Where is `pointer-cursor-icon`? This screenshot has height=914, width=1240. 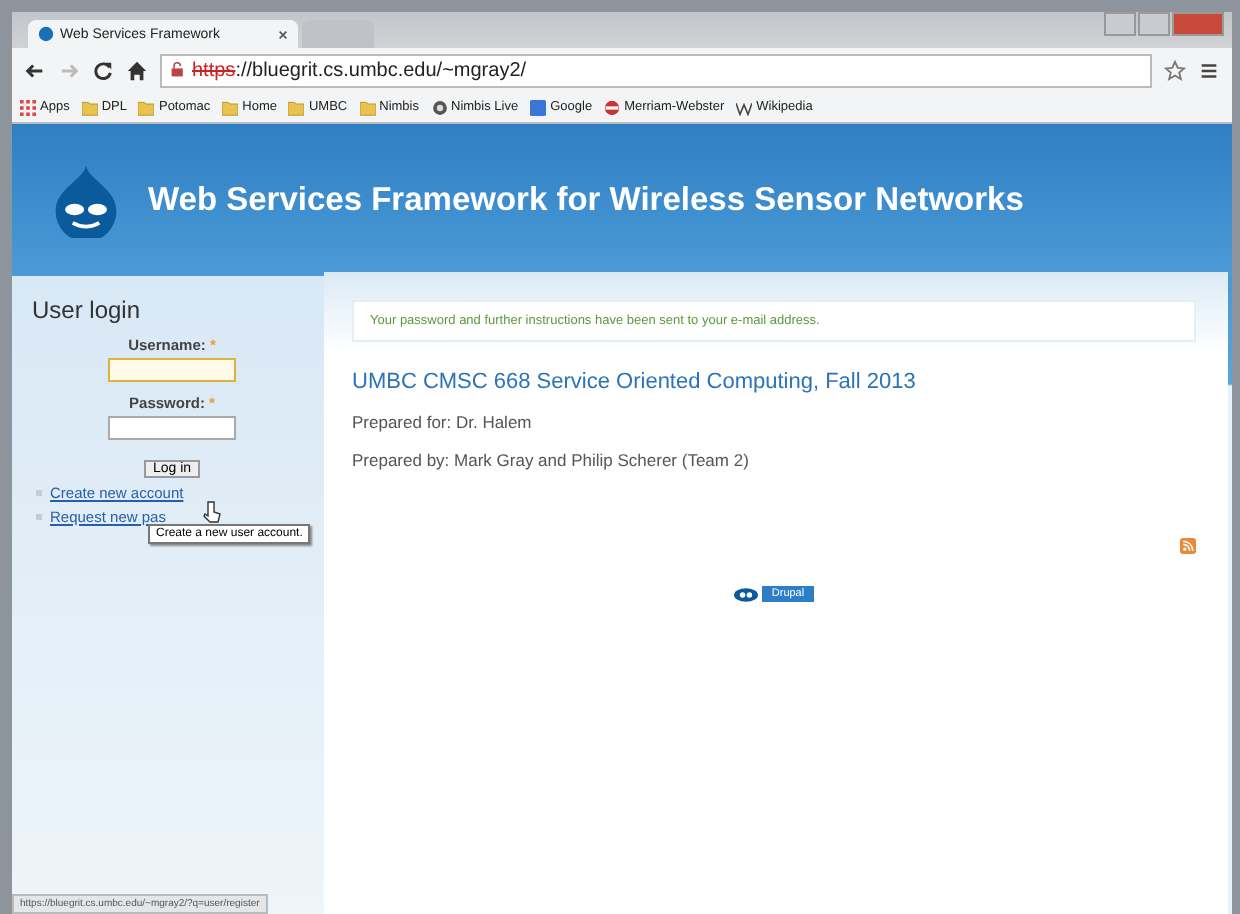 pointer-cursor-icon is located at coordinates (212, 512).